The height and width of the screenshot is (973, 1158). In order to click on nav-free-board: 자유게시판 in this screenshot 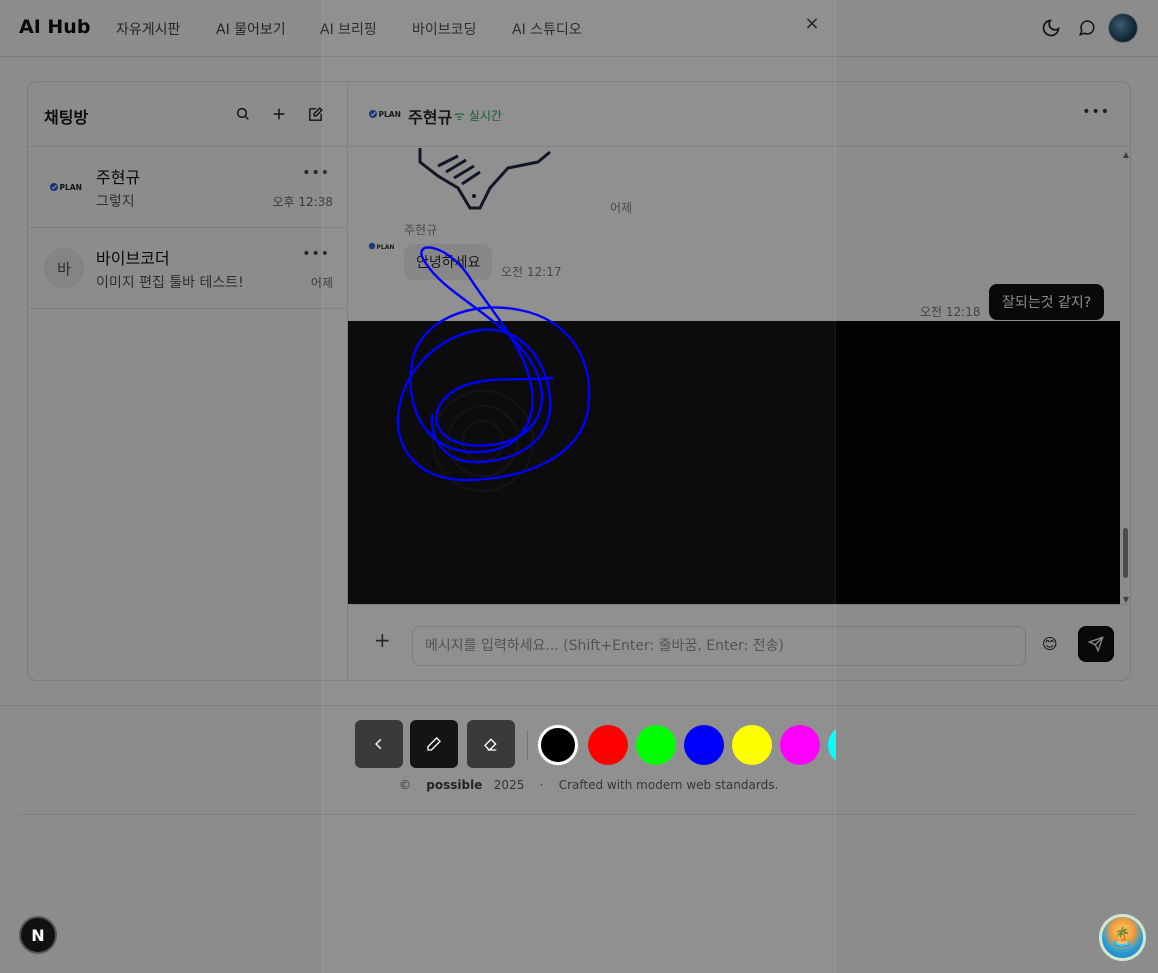, I will do `click(148, 29)`.